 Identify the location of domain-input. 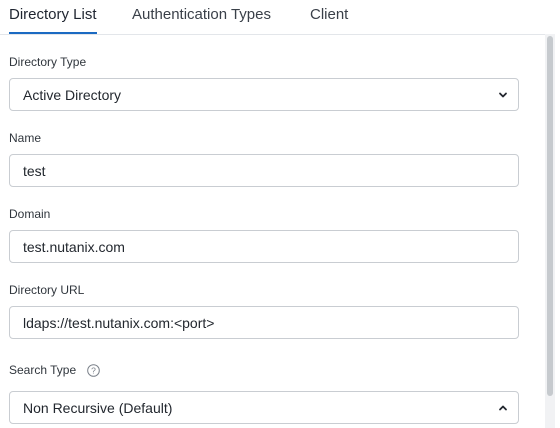
(263, 246).